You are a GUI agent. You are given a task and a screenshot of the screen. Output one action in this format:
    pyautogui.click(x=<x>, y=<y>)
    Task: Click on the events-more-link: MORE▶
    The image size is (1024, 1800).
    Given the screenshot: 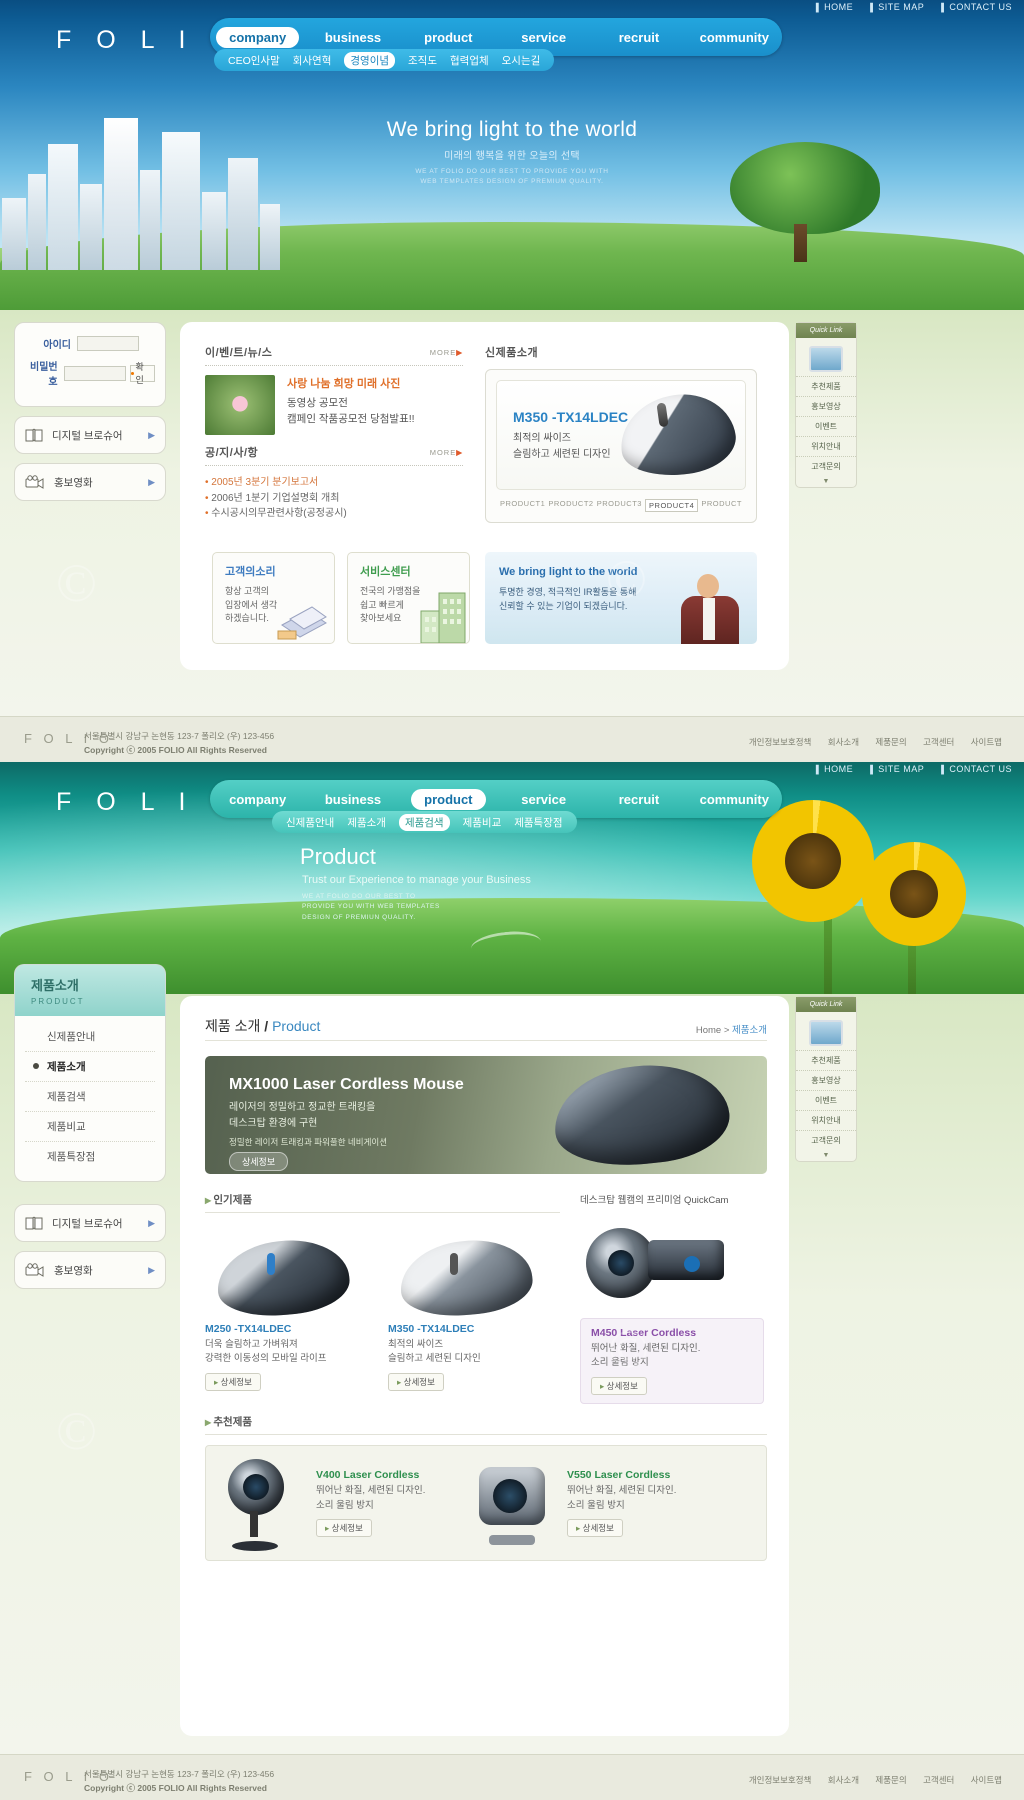 What is the action you would take?
    pyautogui.click(x=446, y=352)
    